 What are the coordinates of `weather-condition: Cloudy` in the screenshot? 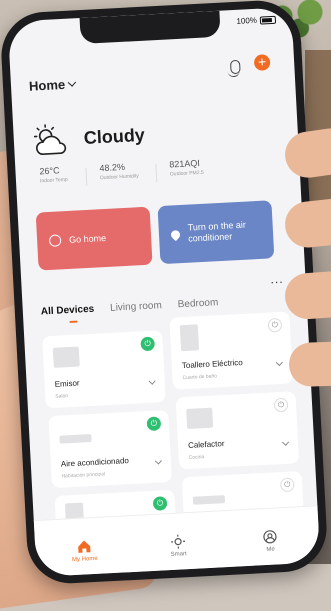 It's located at (114, 137).